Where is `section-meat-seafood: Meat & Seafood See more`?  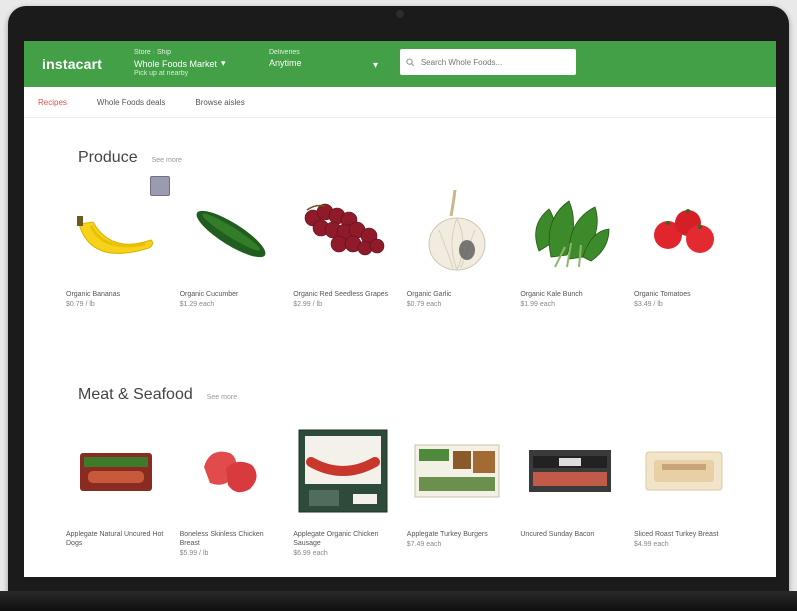
section-meat-seafood: Meat & Seafood See more is located at coordinates (400, 395).